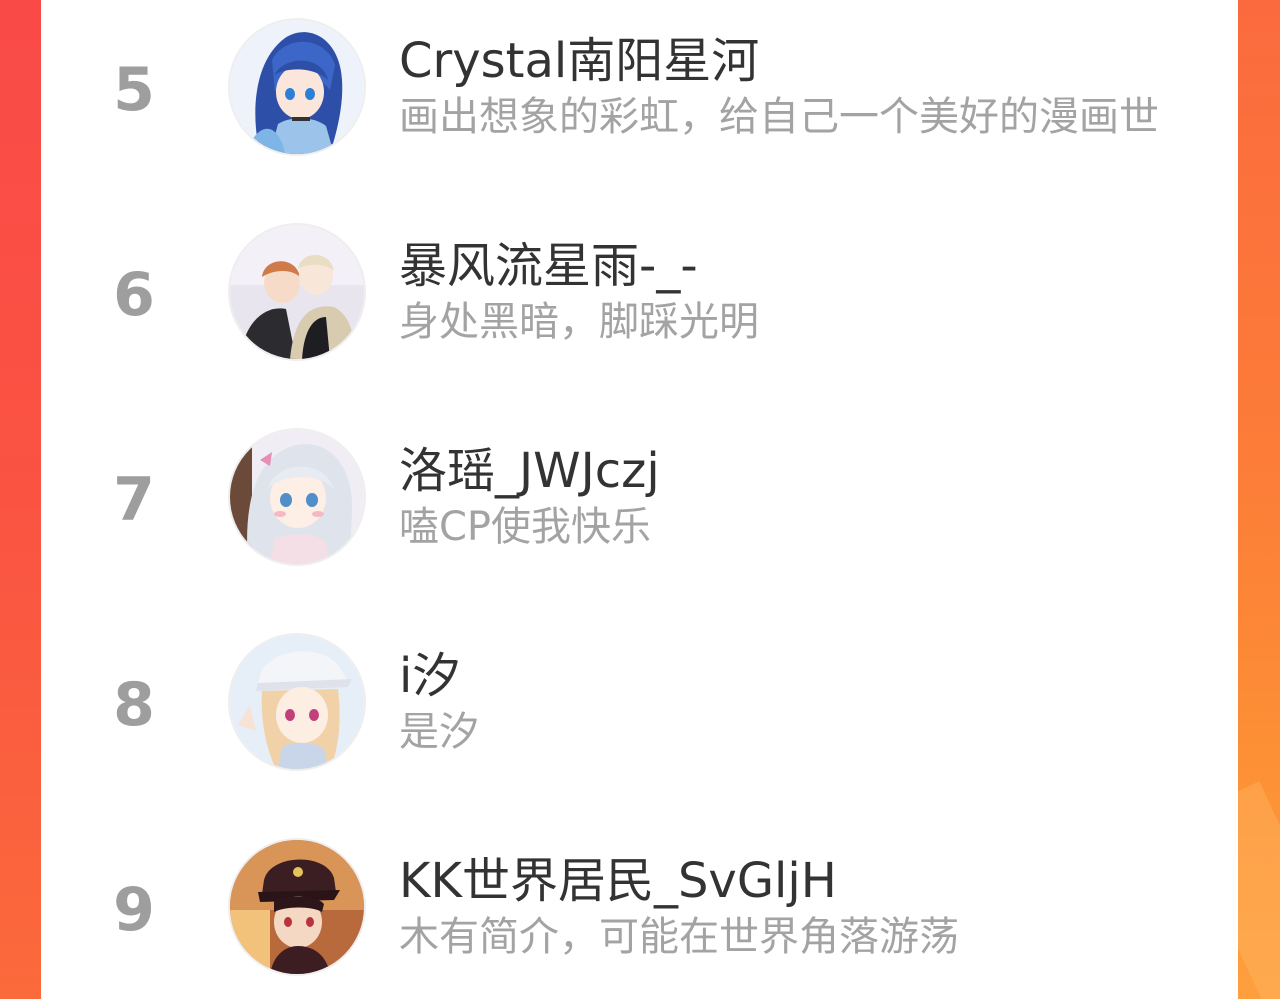  I want to click on anime-girl-silver-hair-avatar, so click(297, 497).